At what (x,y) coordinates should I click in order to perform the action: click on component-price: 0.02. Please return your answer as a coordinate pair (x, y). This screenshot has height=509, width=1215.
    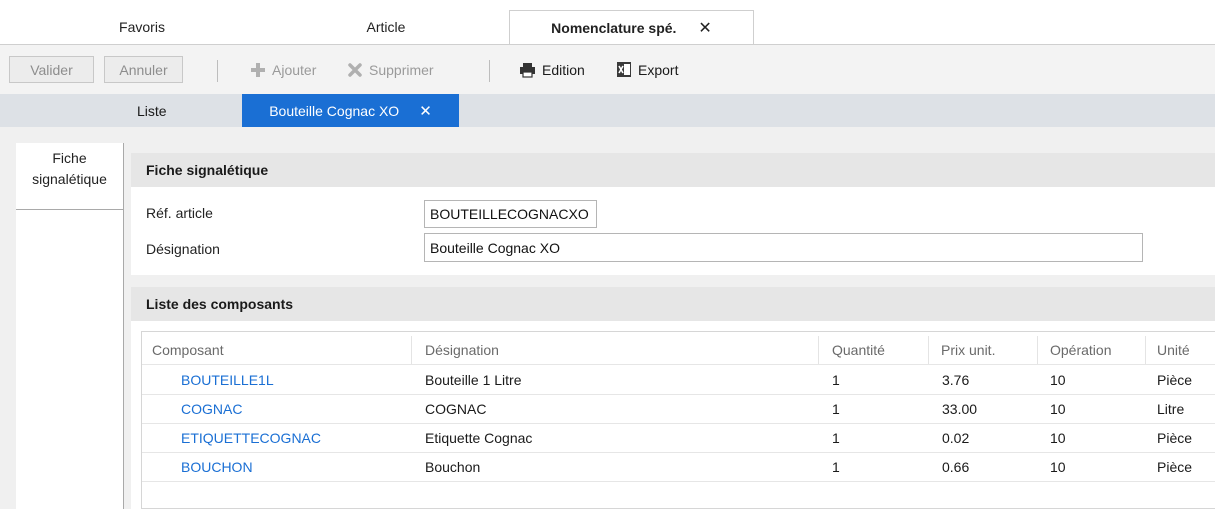
    Looking at the image, I should click on (956, 438).